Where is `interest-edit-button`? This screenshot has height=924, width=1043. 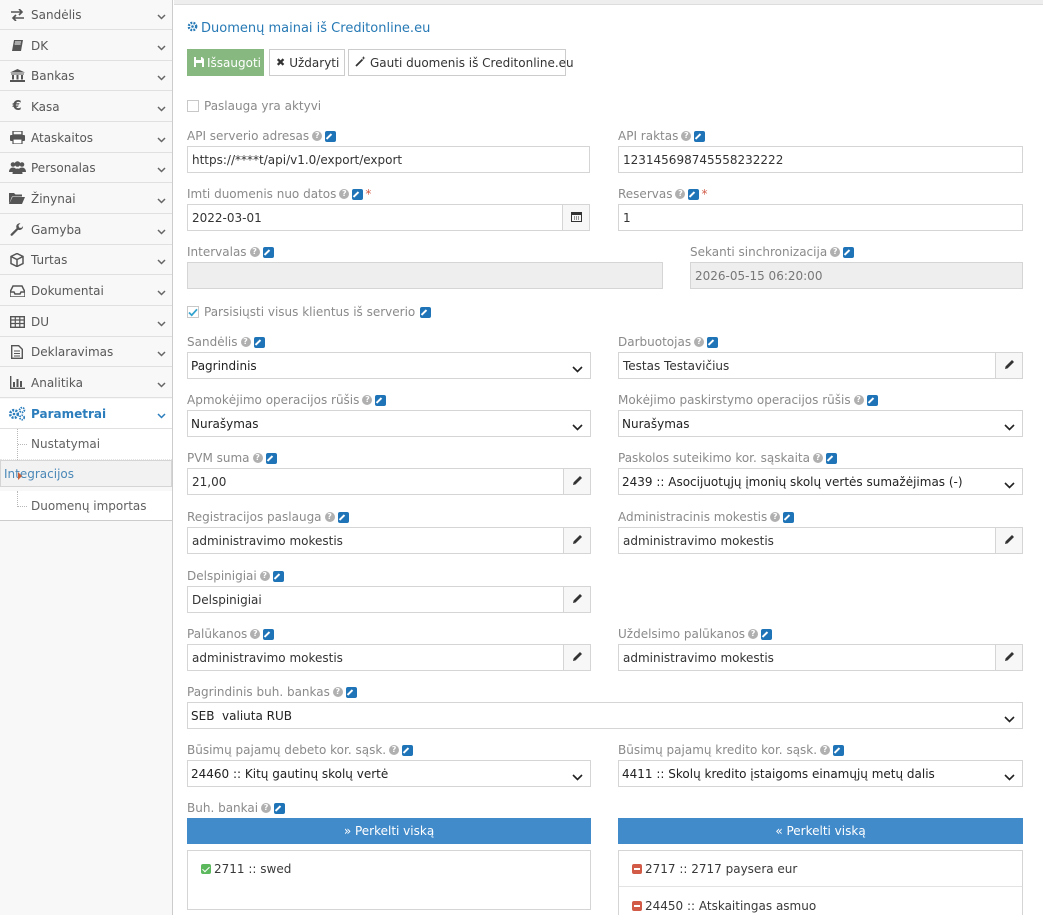
interest-edit-button is located at coordinates (577, 657).